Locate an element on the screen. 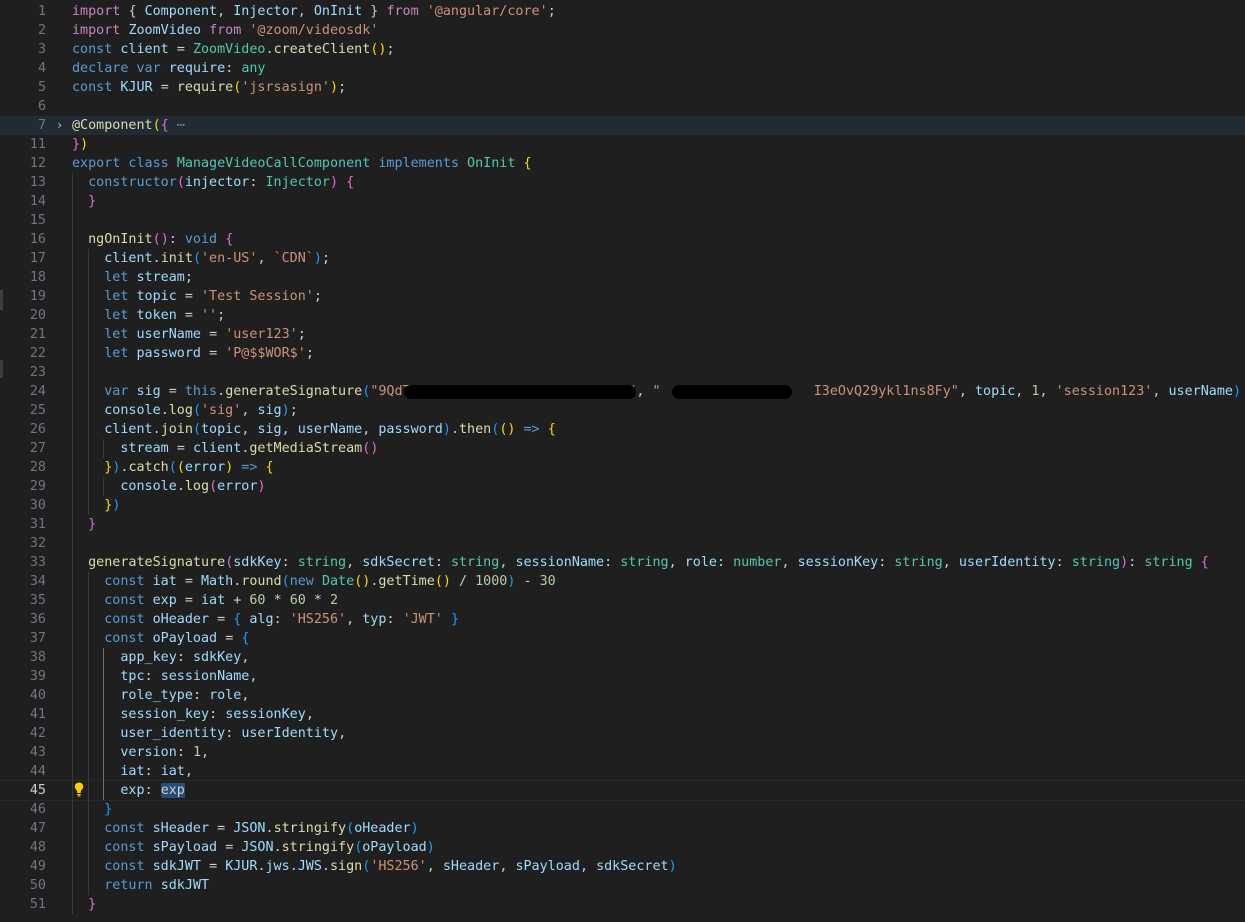 This screenshot has height=922, width=1245. code-line: 42 user_identity: userIdentity, is located at coordinates (622, 733).